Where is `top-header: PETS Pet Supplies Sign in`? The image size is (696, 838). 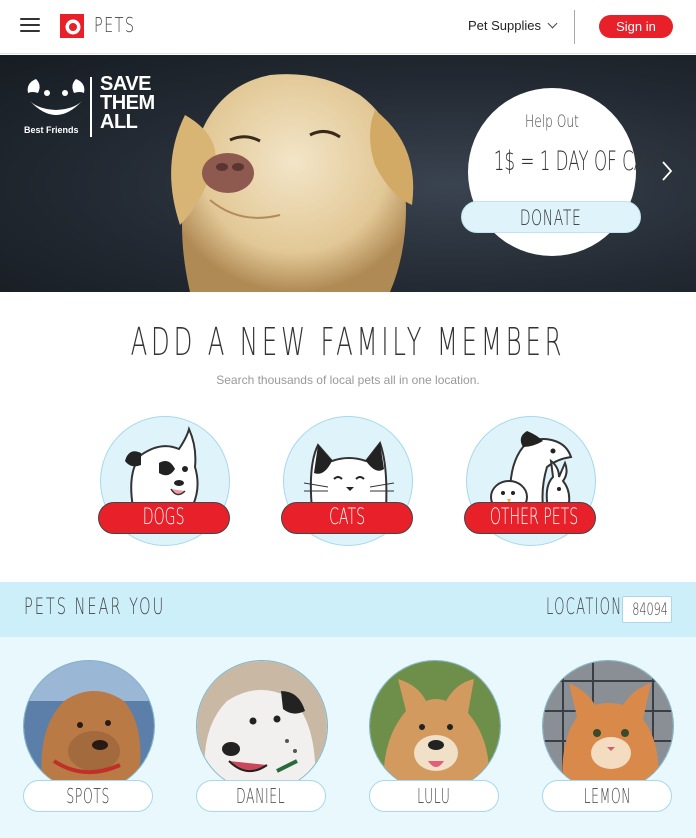
top-header: PETS Pet Supplies Sign in is located at coordinates (348, 27).